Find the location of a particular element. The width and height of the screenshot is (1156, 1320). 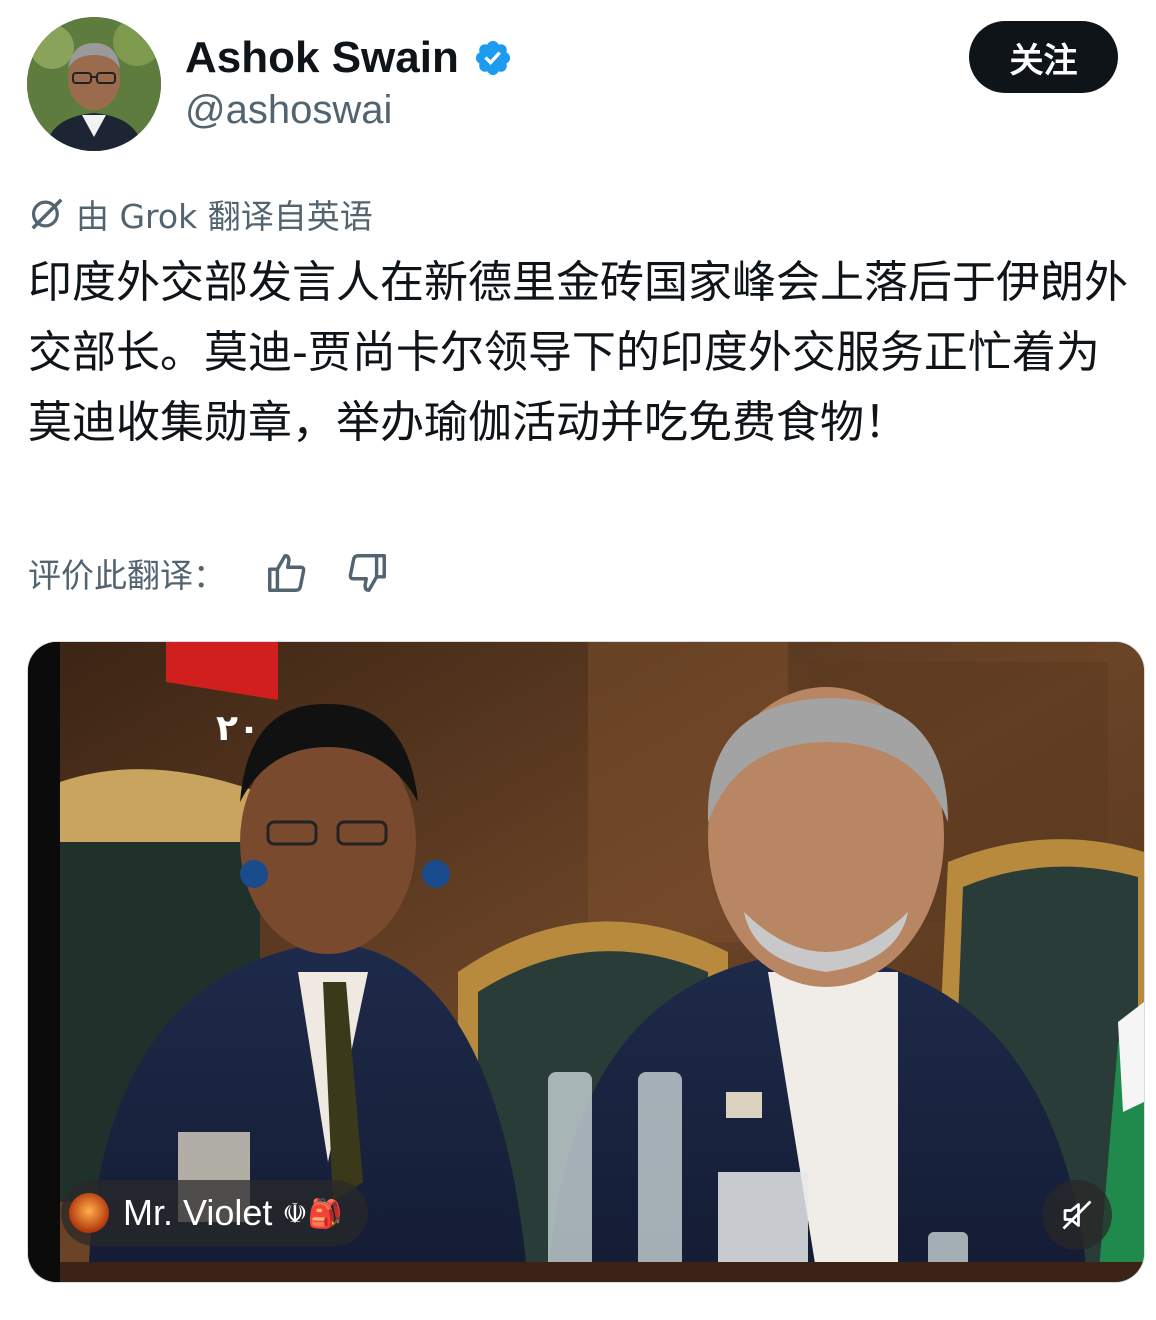

watermark-username: Mr. Violet is located at coordinates (198, 1212).